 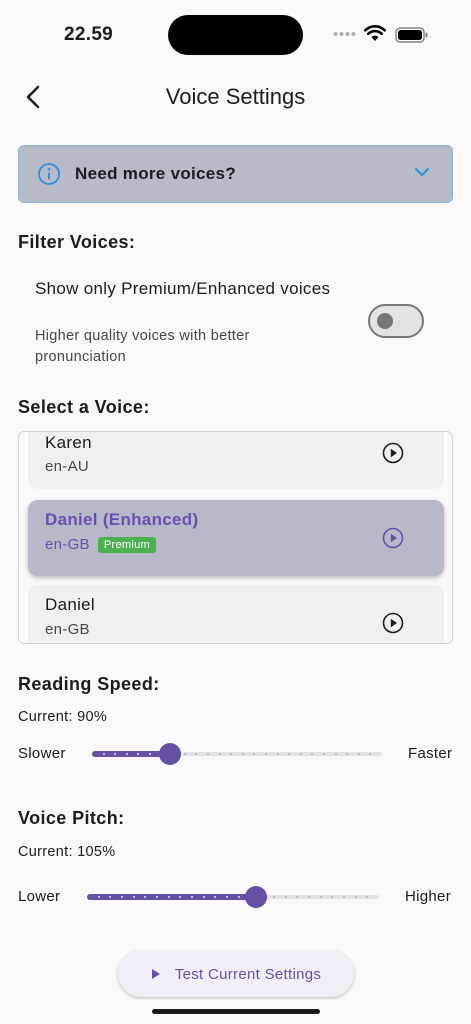 I want to click on reading-speed-title: Reading Speed:, so click(x=89, y=684).